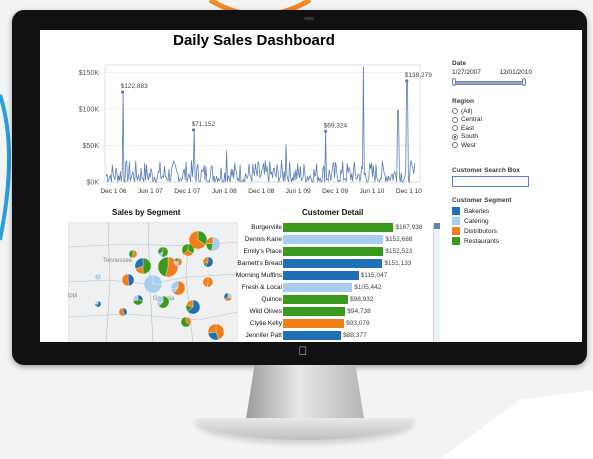 The image size is (593, 459). I want to click on annotation-label: $122,883, so click(134, 86).